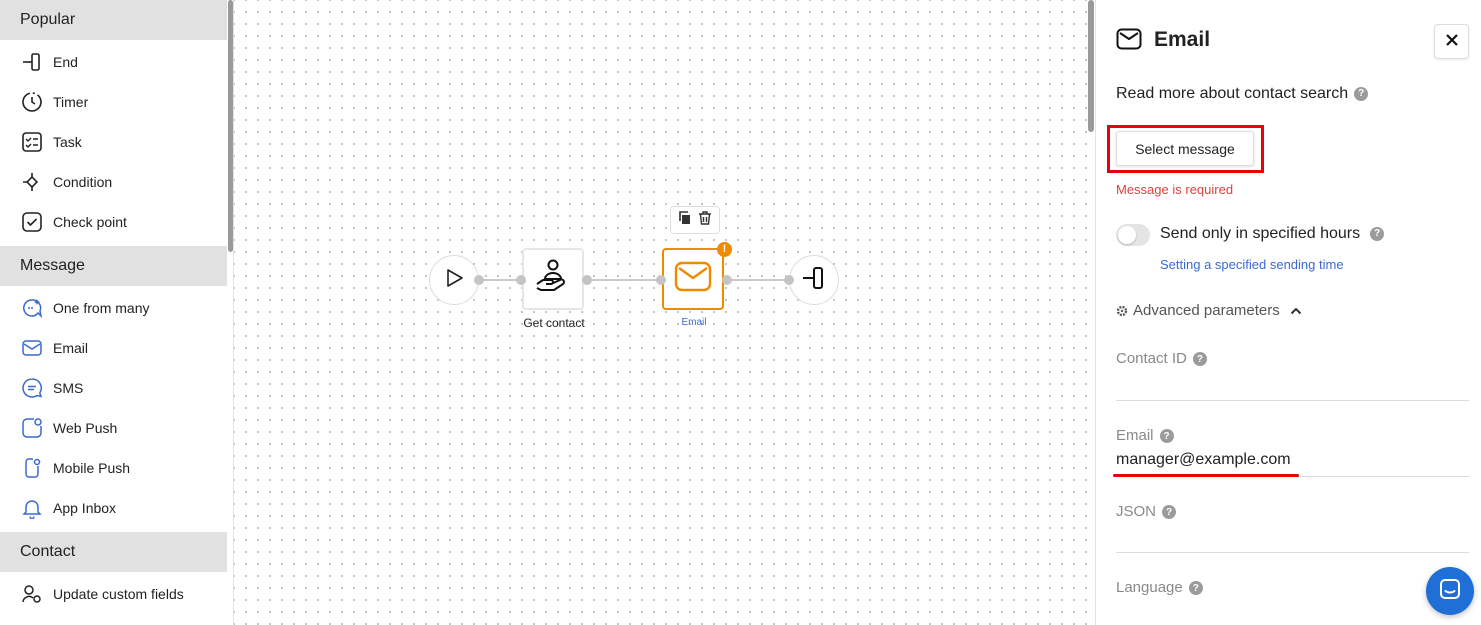 The width and height of the screenshot is (1481, 625). What do you see at coordinates (32, 388) in the screenshot?
I see `sms-icon` at bounding box center [32, 388].